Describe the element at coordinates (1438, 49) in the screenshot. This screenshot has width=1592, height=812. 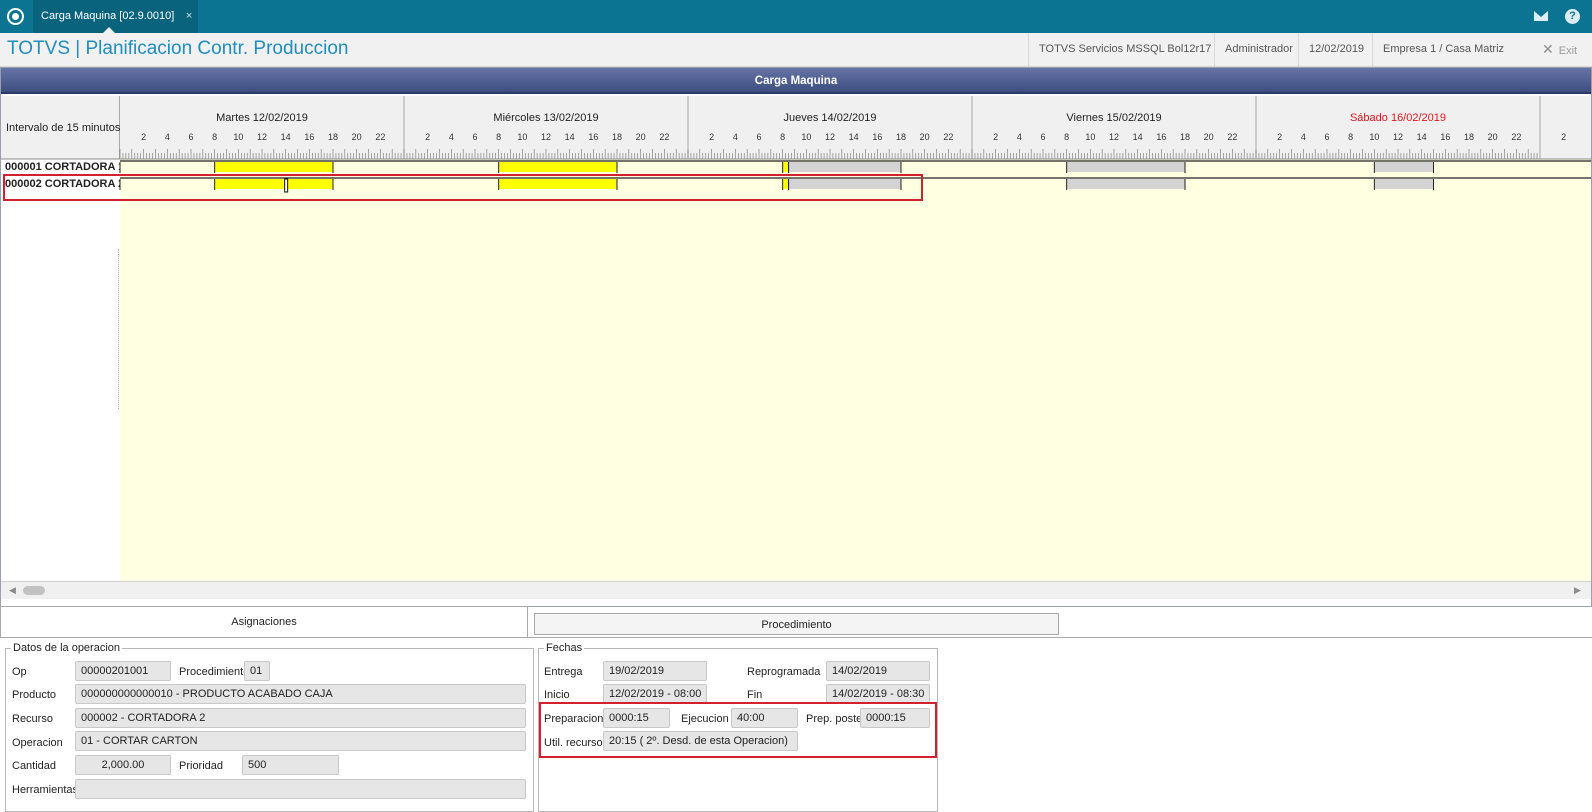
I see `company-info: Empresa 1 / Casa Matriz` at that location.